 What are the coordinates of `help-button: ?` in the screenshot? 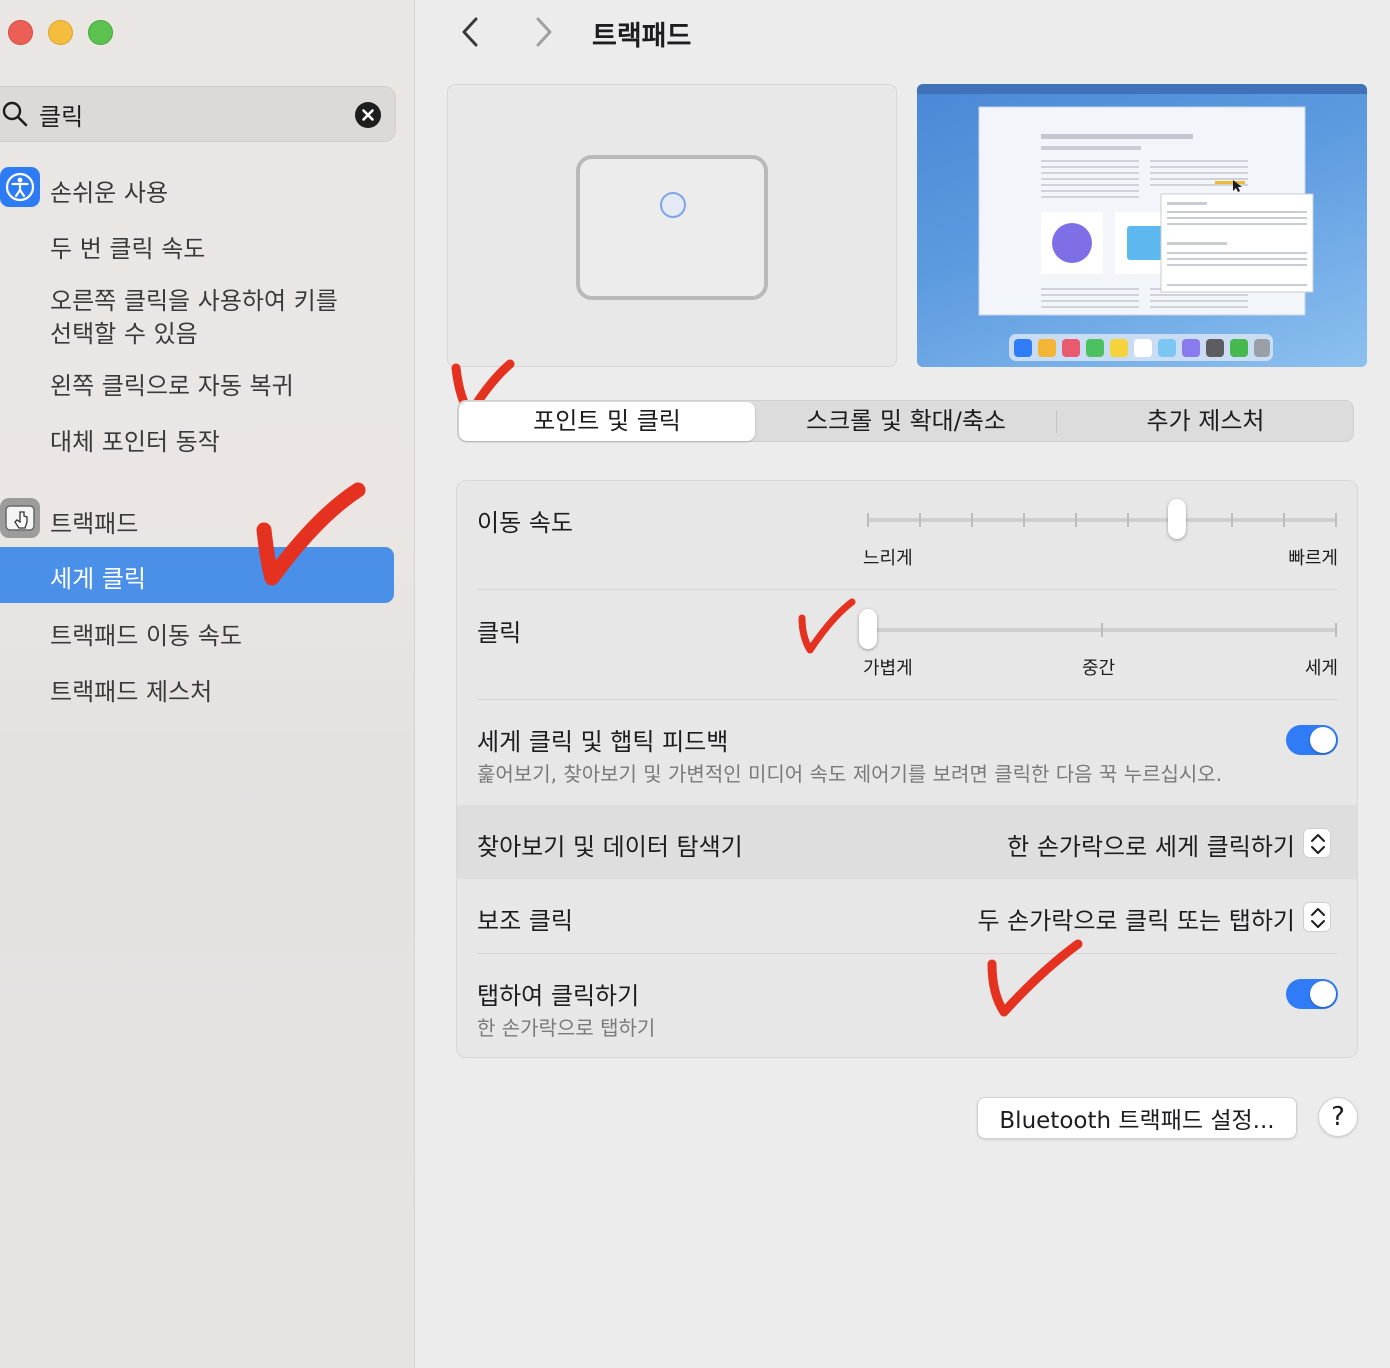 It's located at (1338, 1117).